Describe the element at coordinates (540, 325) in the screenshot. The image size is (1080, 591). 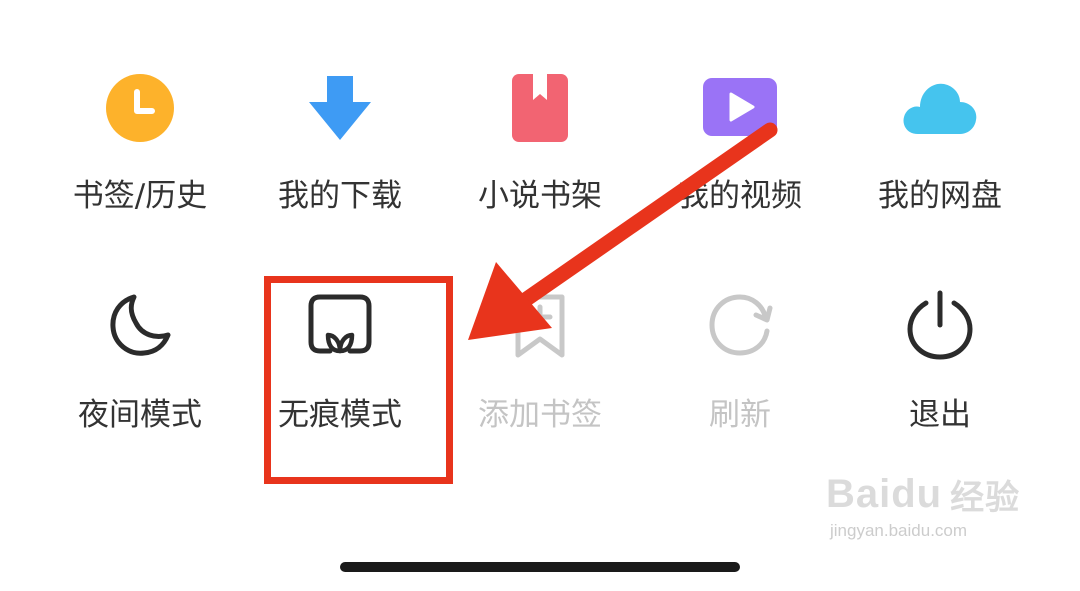
I see `add-bookmark-icon` at that location.